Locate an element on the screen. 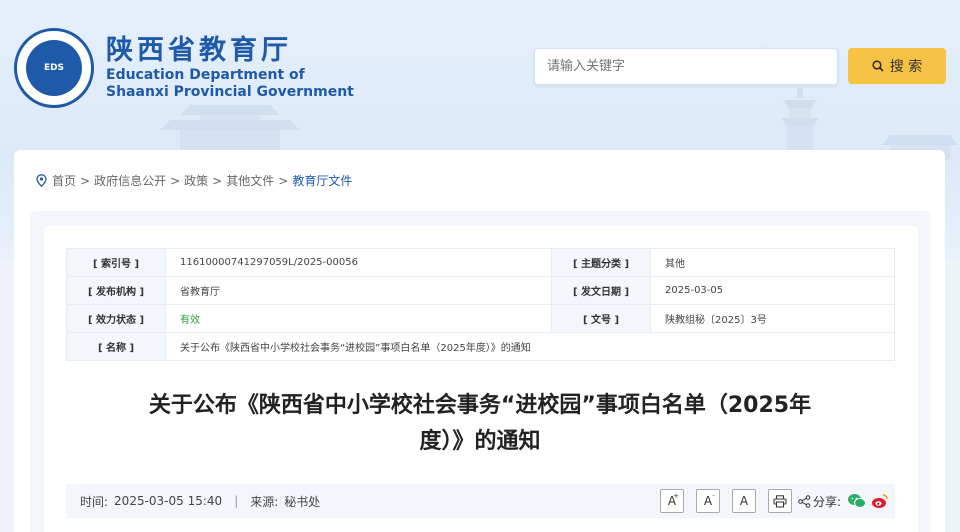 Image resolution: width=960 pixels, height=532 pixels. meta-value-category: 其他 is located at coordinates (772, 262).